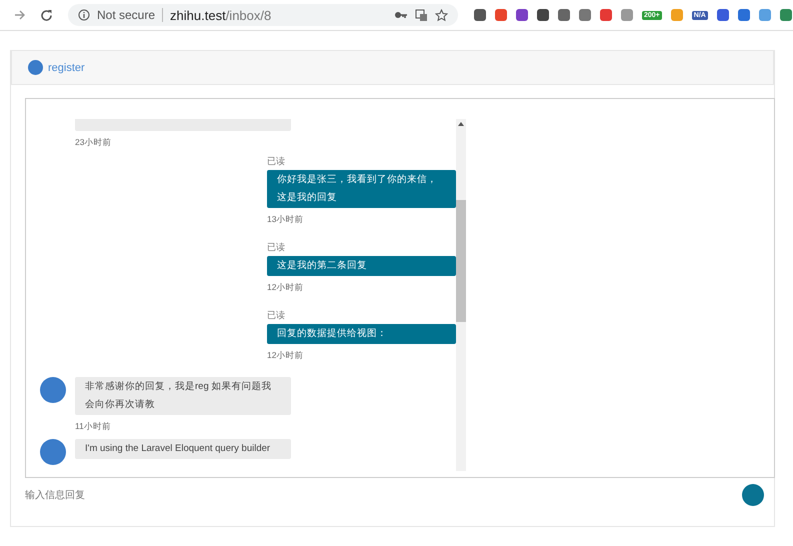 Image resolution: width=793 pixels, height=546 pixels. What do you see at coordinates (461, 124) in the screenshot?
I see `scroll-up-arrow-icon` at bounding box center [461, 124].